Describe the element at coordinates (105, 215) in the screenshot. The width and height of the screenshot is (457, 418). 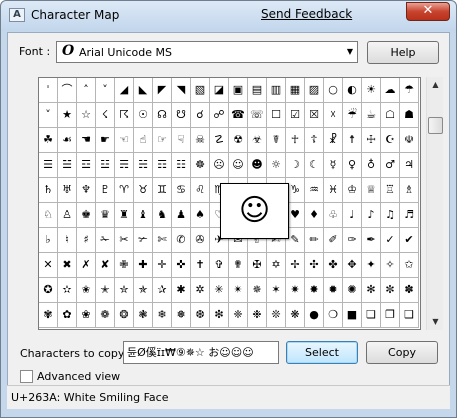
I see `character-cell: ♛` at that location.